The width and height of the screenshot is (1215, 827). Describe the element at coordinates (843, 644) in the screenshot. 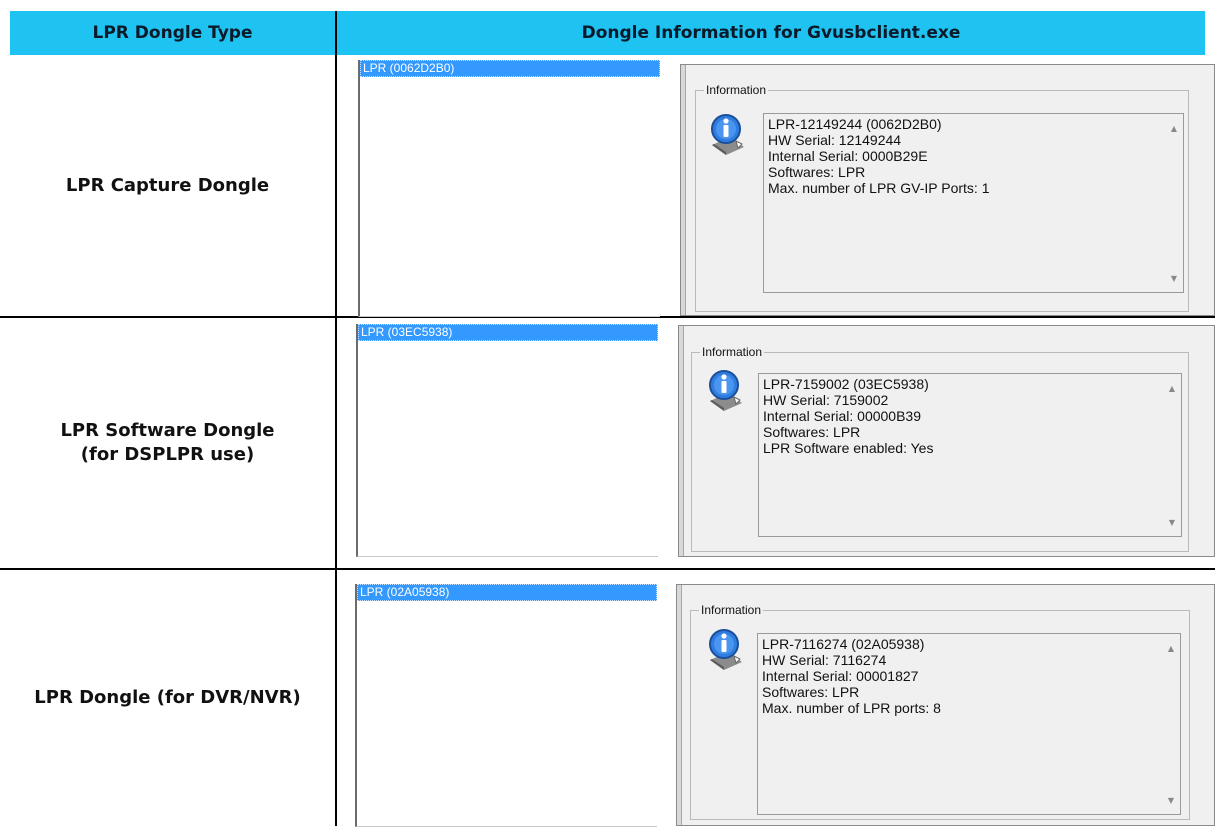

I see `info-line: LPR-7116274 (02A05938)` at that location.